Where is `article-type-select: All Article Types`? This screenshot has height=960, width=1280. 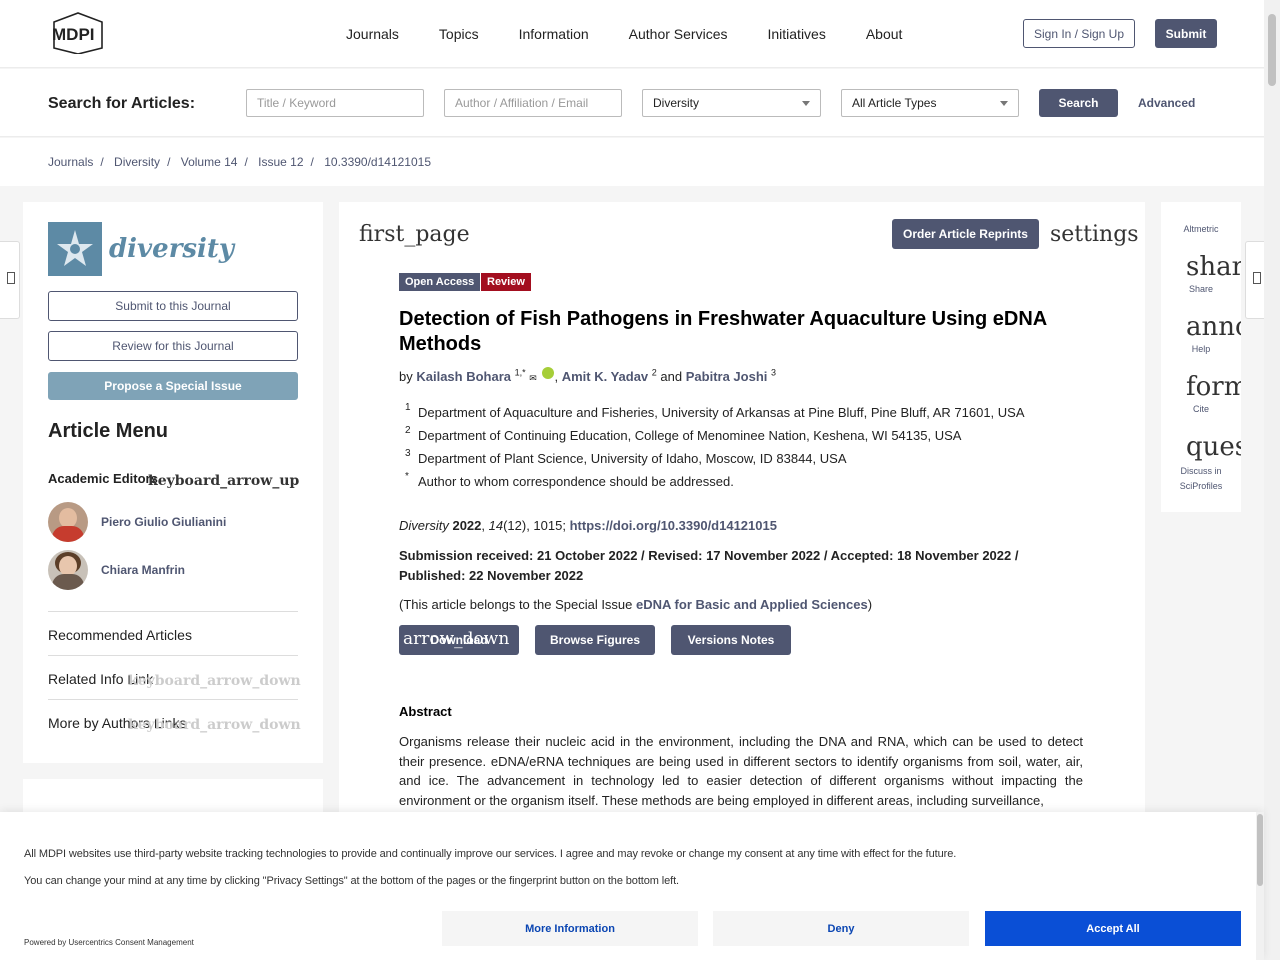
article-type-select: All Article Types is located at coordinates (930, 103).